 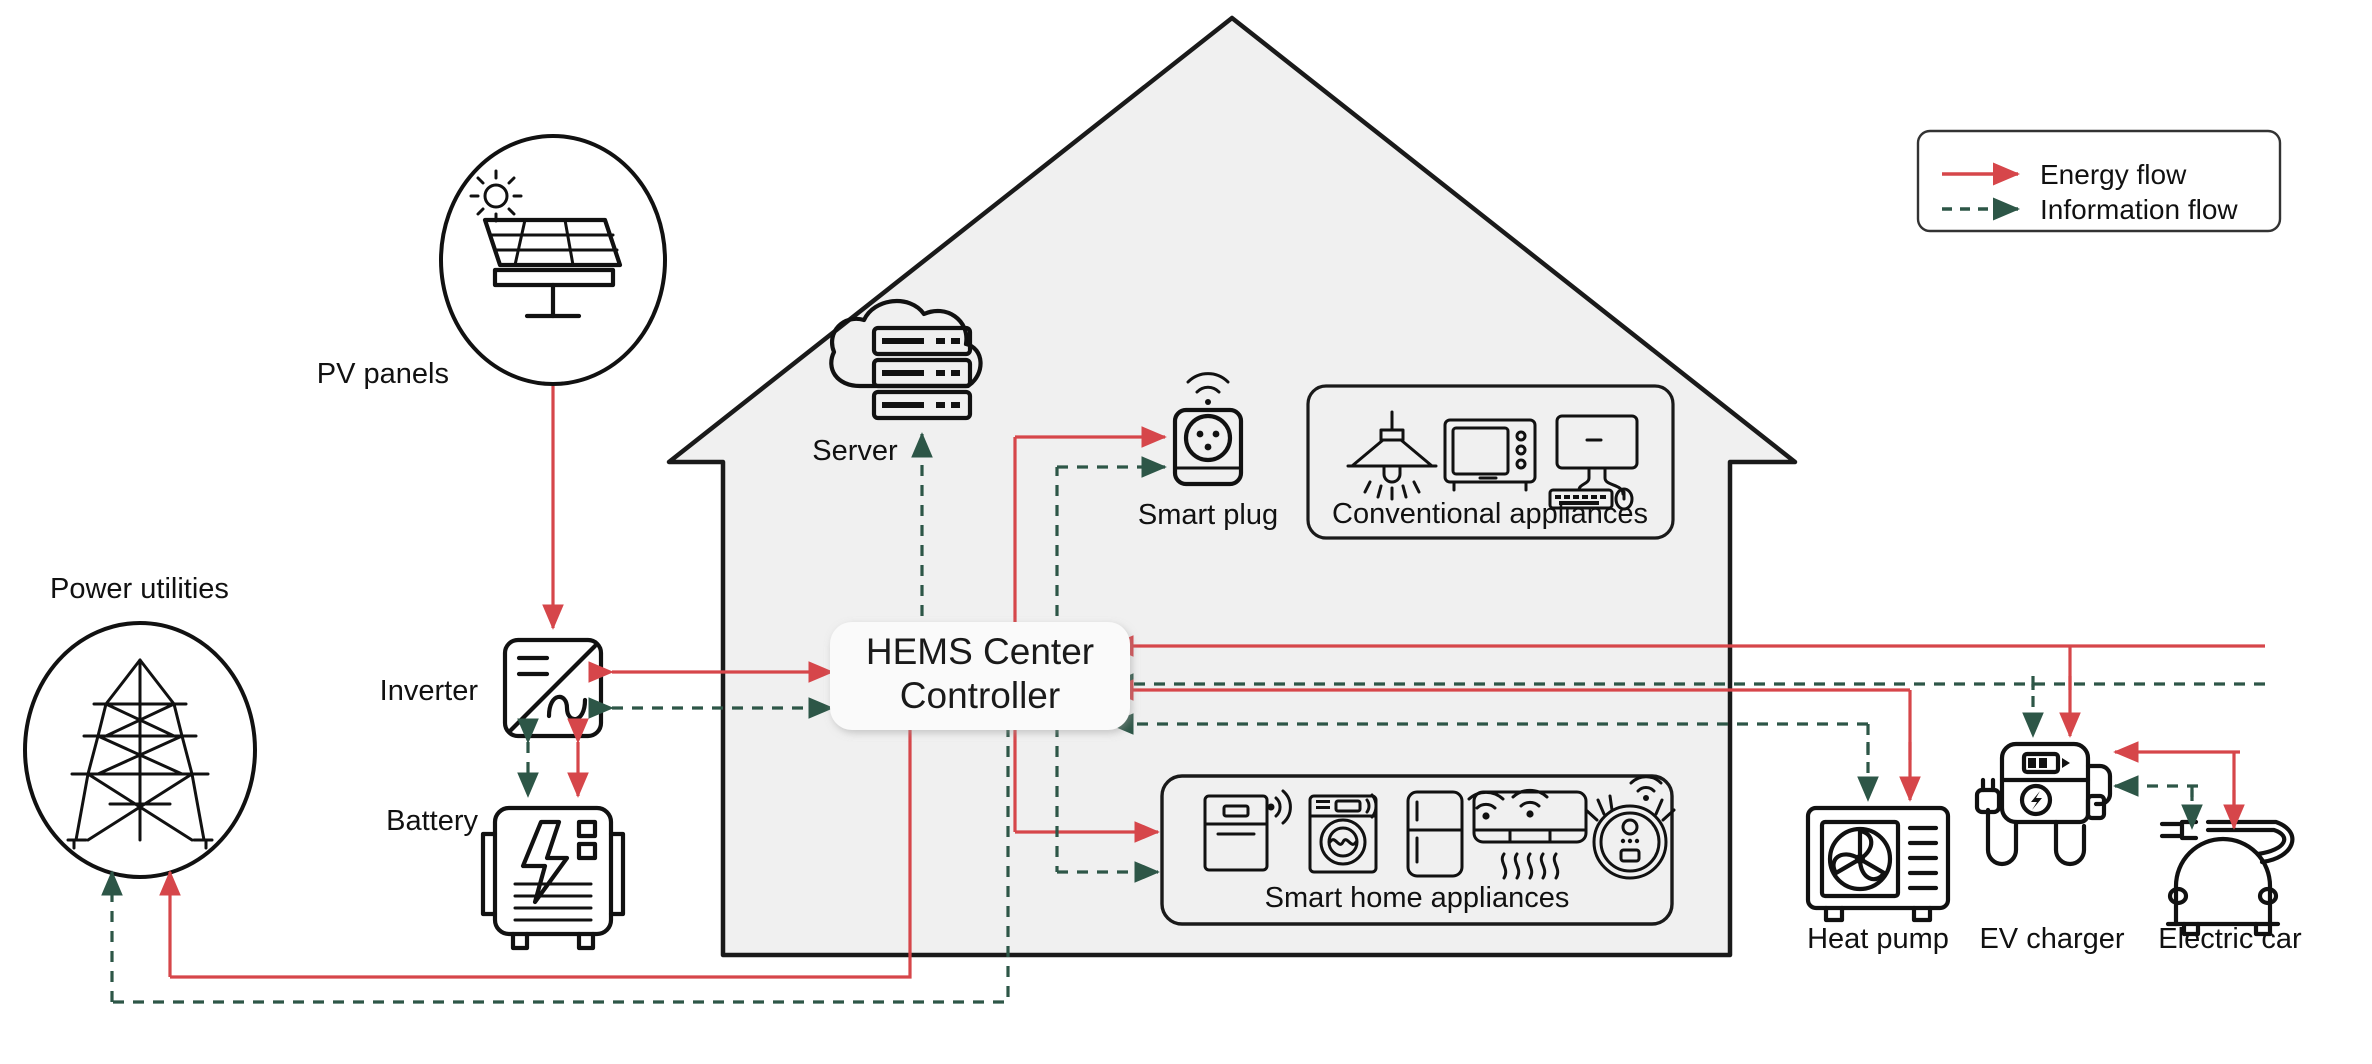 I want to click on hems-controller-node: HEMS Center Controller, so click(x=980, y=676).